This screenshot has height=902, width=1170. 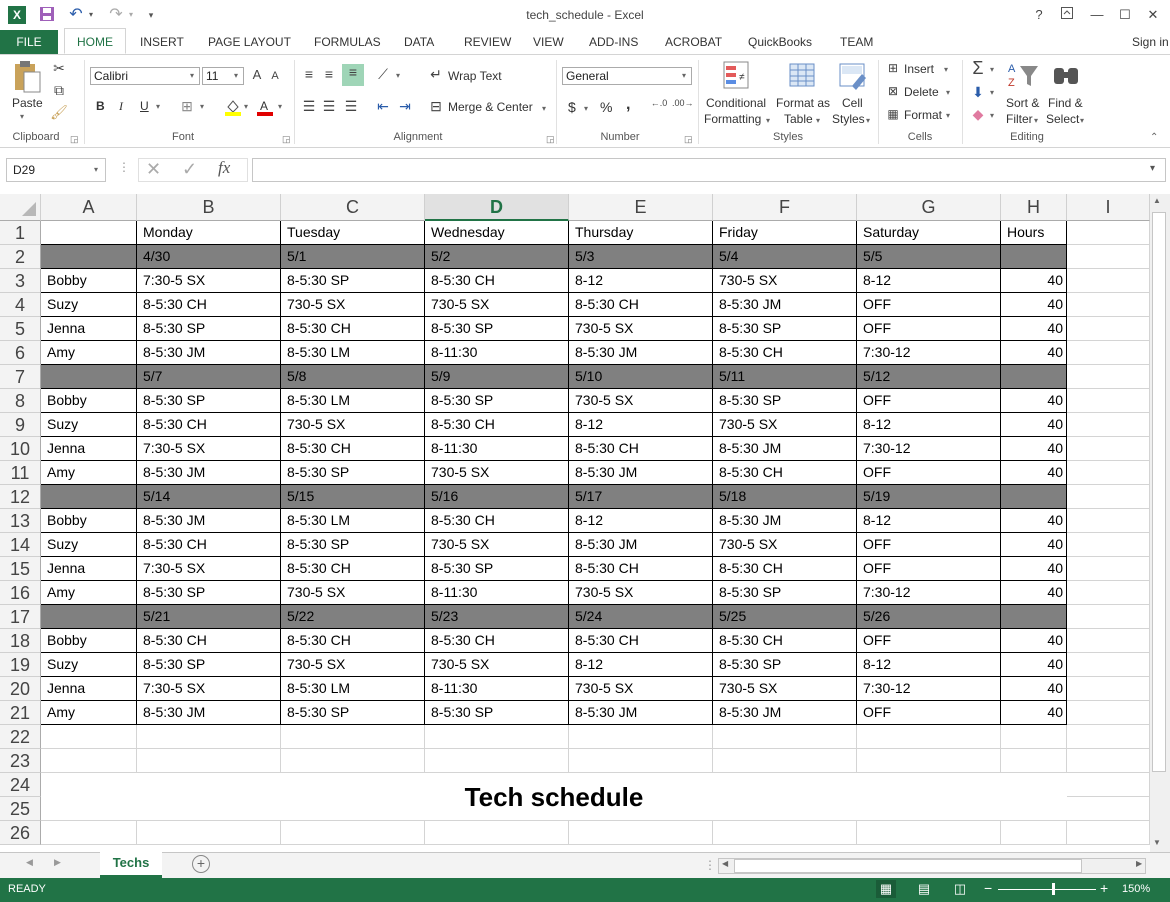 I want to click on alignment-launcher-icon: ◲, so click(x=550, y=139).